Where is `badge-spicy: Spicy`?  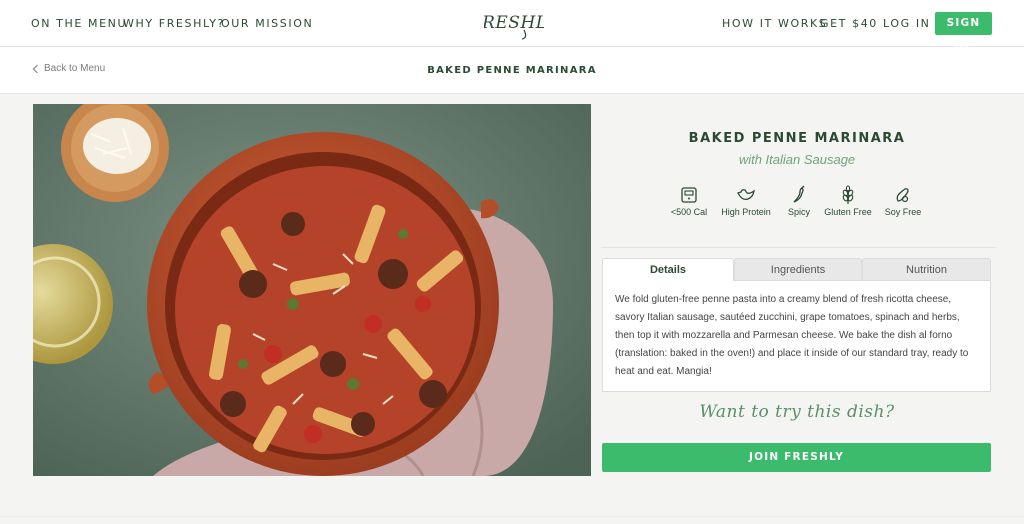 badge-spicy: Spicy is located at coordinates (799, 201).